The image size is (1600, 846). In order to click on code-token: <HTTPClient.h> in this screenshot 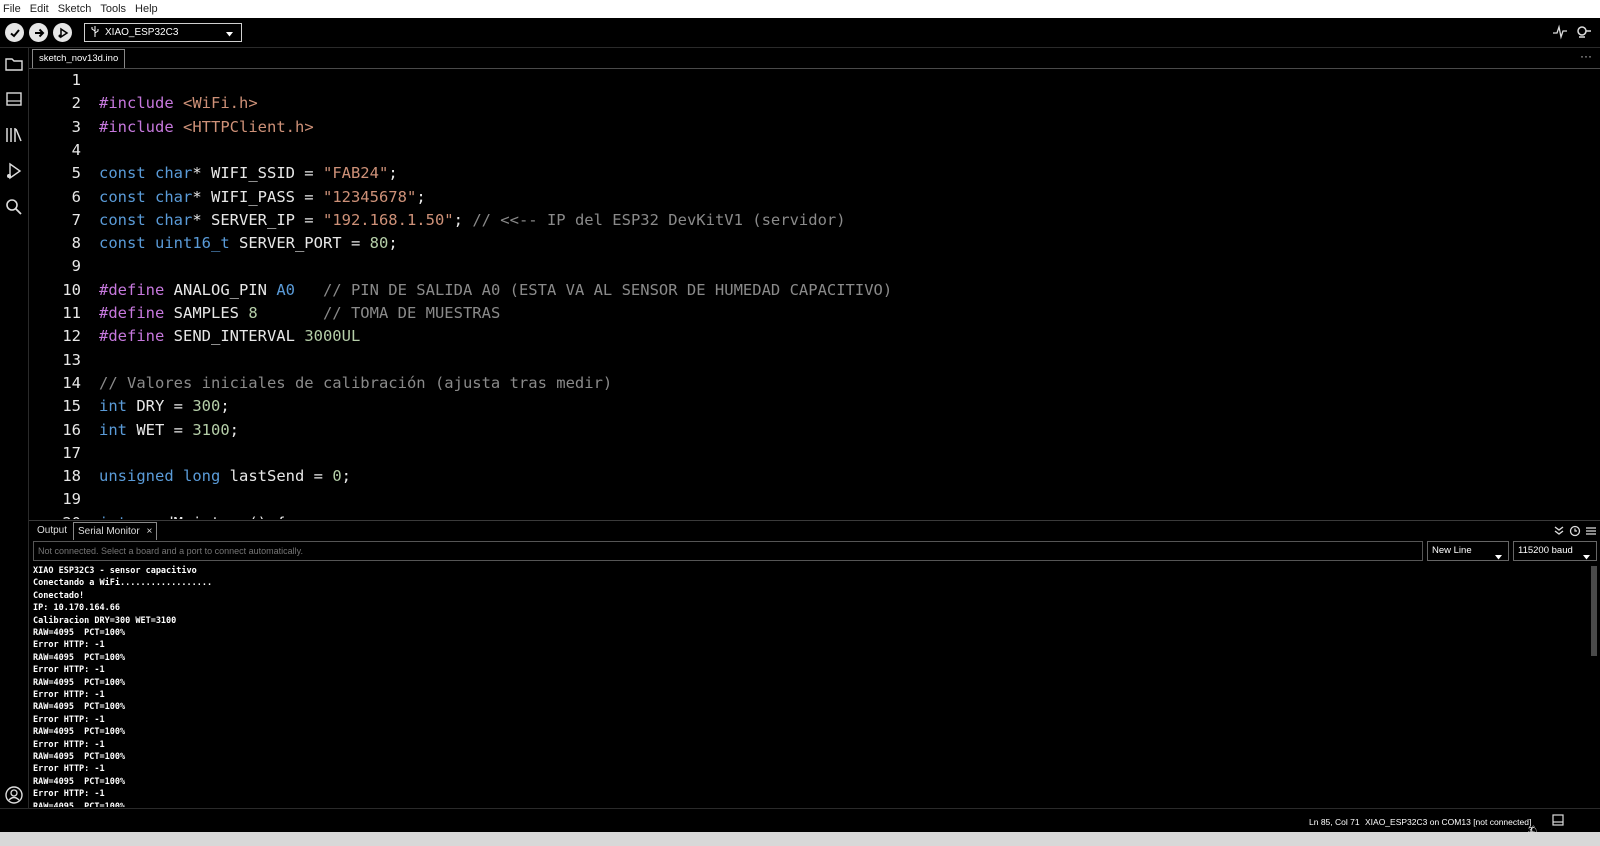, I will do `click(248, 126)`.